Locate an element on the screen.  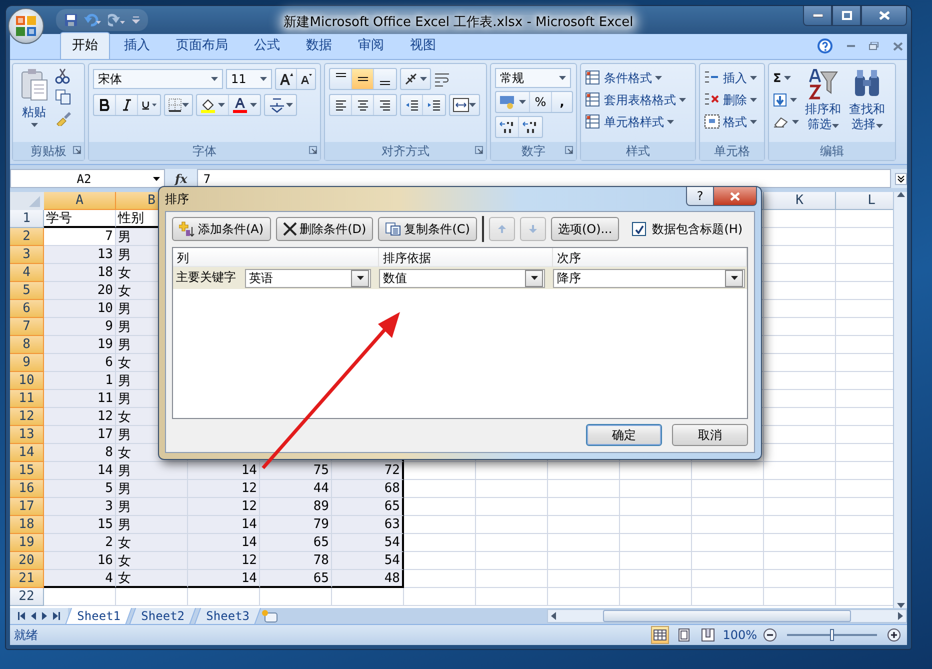
minimize-icon is located at coordinates (851, 46).